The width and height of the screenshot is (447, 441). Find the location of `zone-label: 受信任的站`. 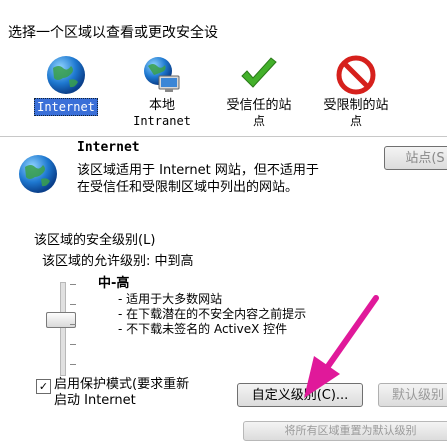

zone-label: 受信任的站 is located at coordinates (259, 105).